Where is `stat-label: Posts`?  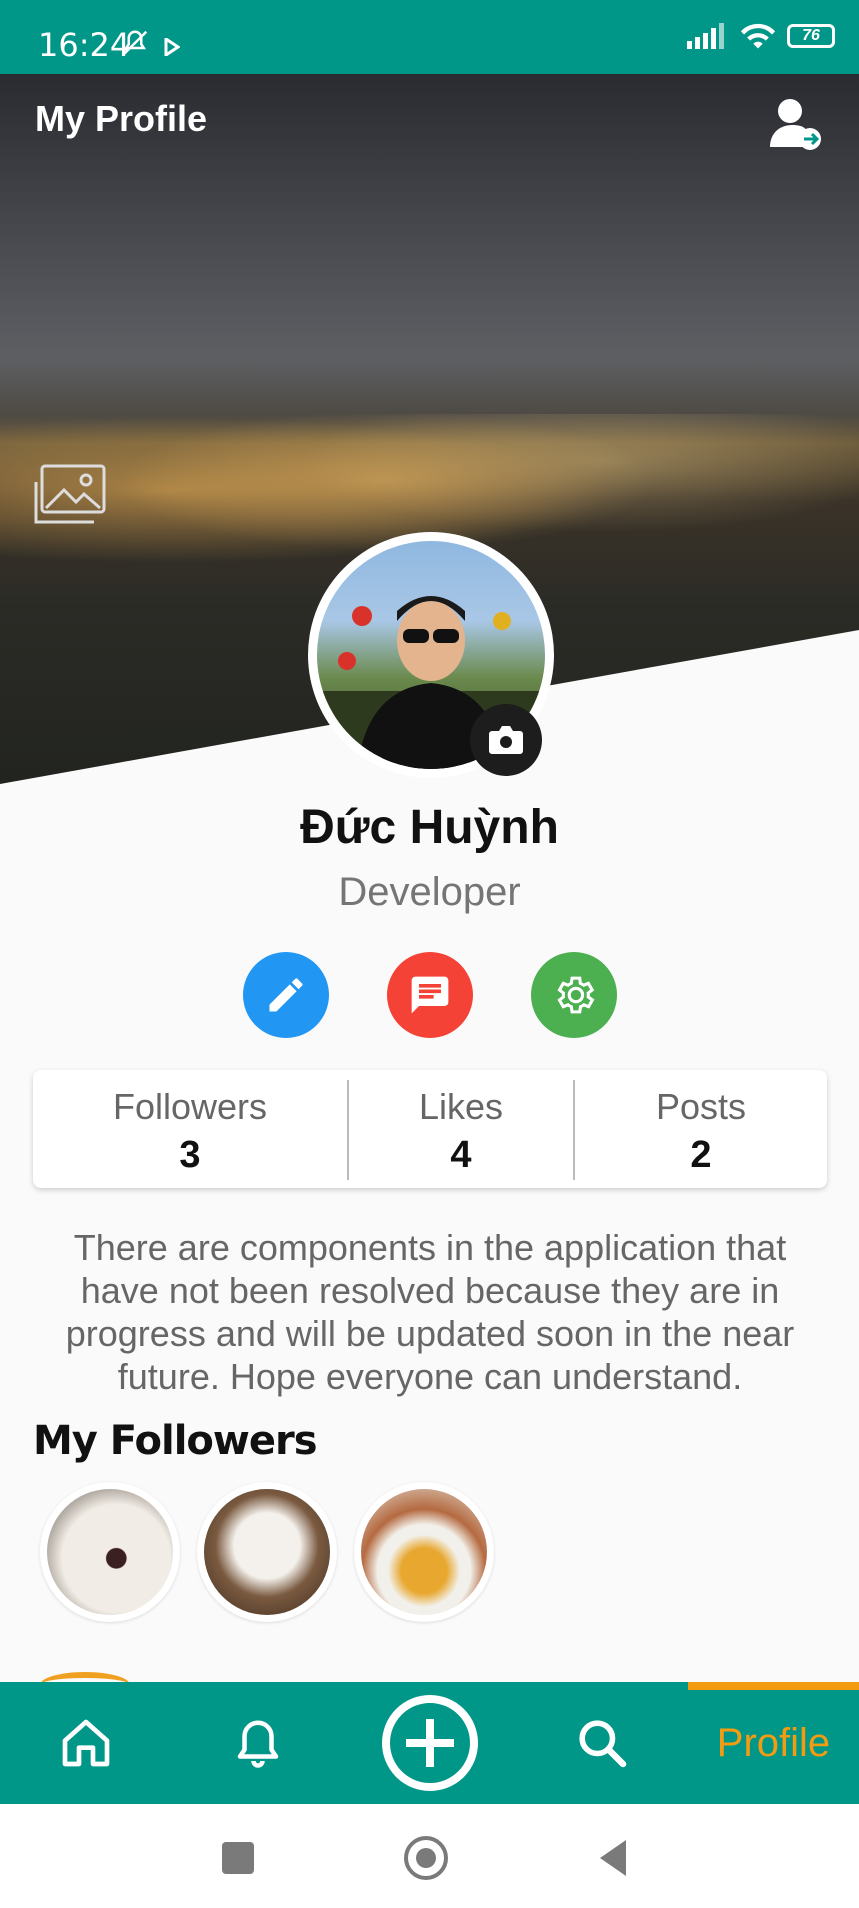
stat-label: Posts is located at coordinates (701, 1106).